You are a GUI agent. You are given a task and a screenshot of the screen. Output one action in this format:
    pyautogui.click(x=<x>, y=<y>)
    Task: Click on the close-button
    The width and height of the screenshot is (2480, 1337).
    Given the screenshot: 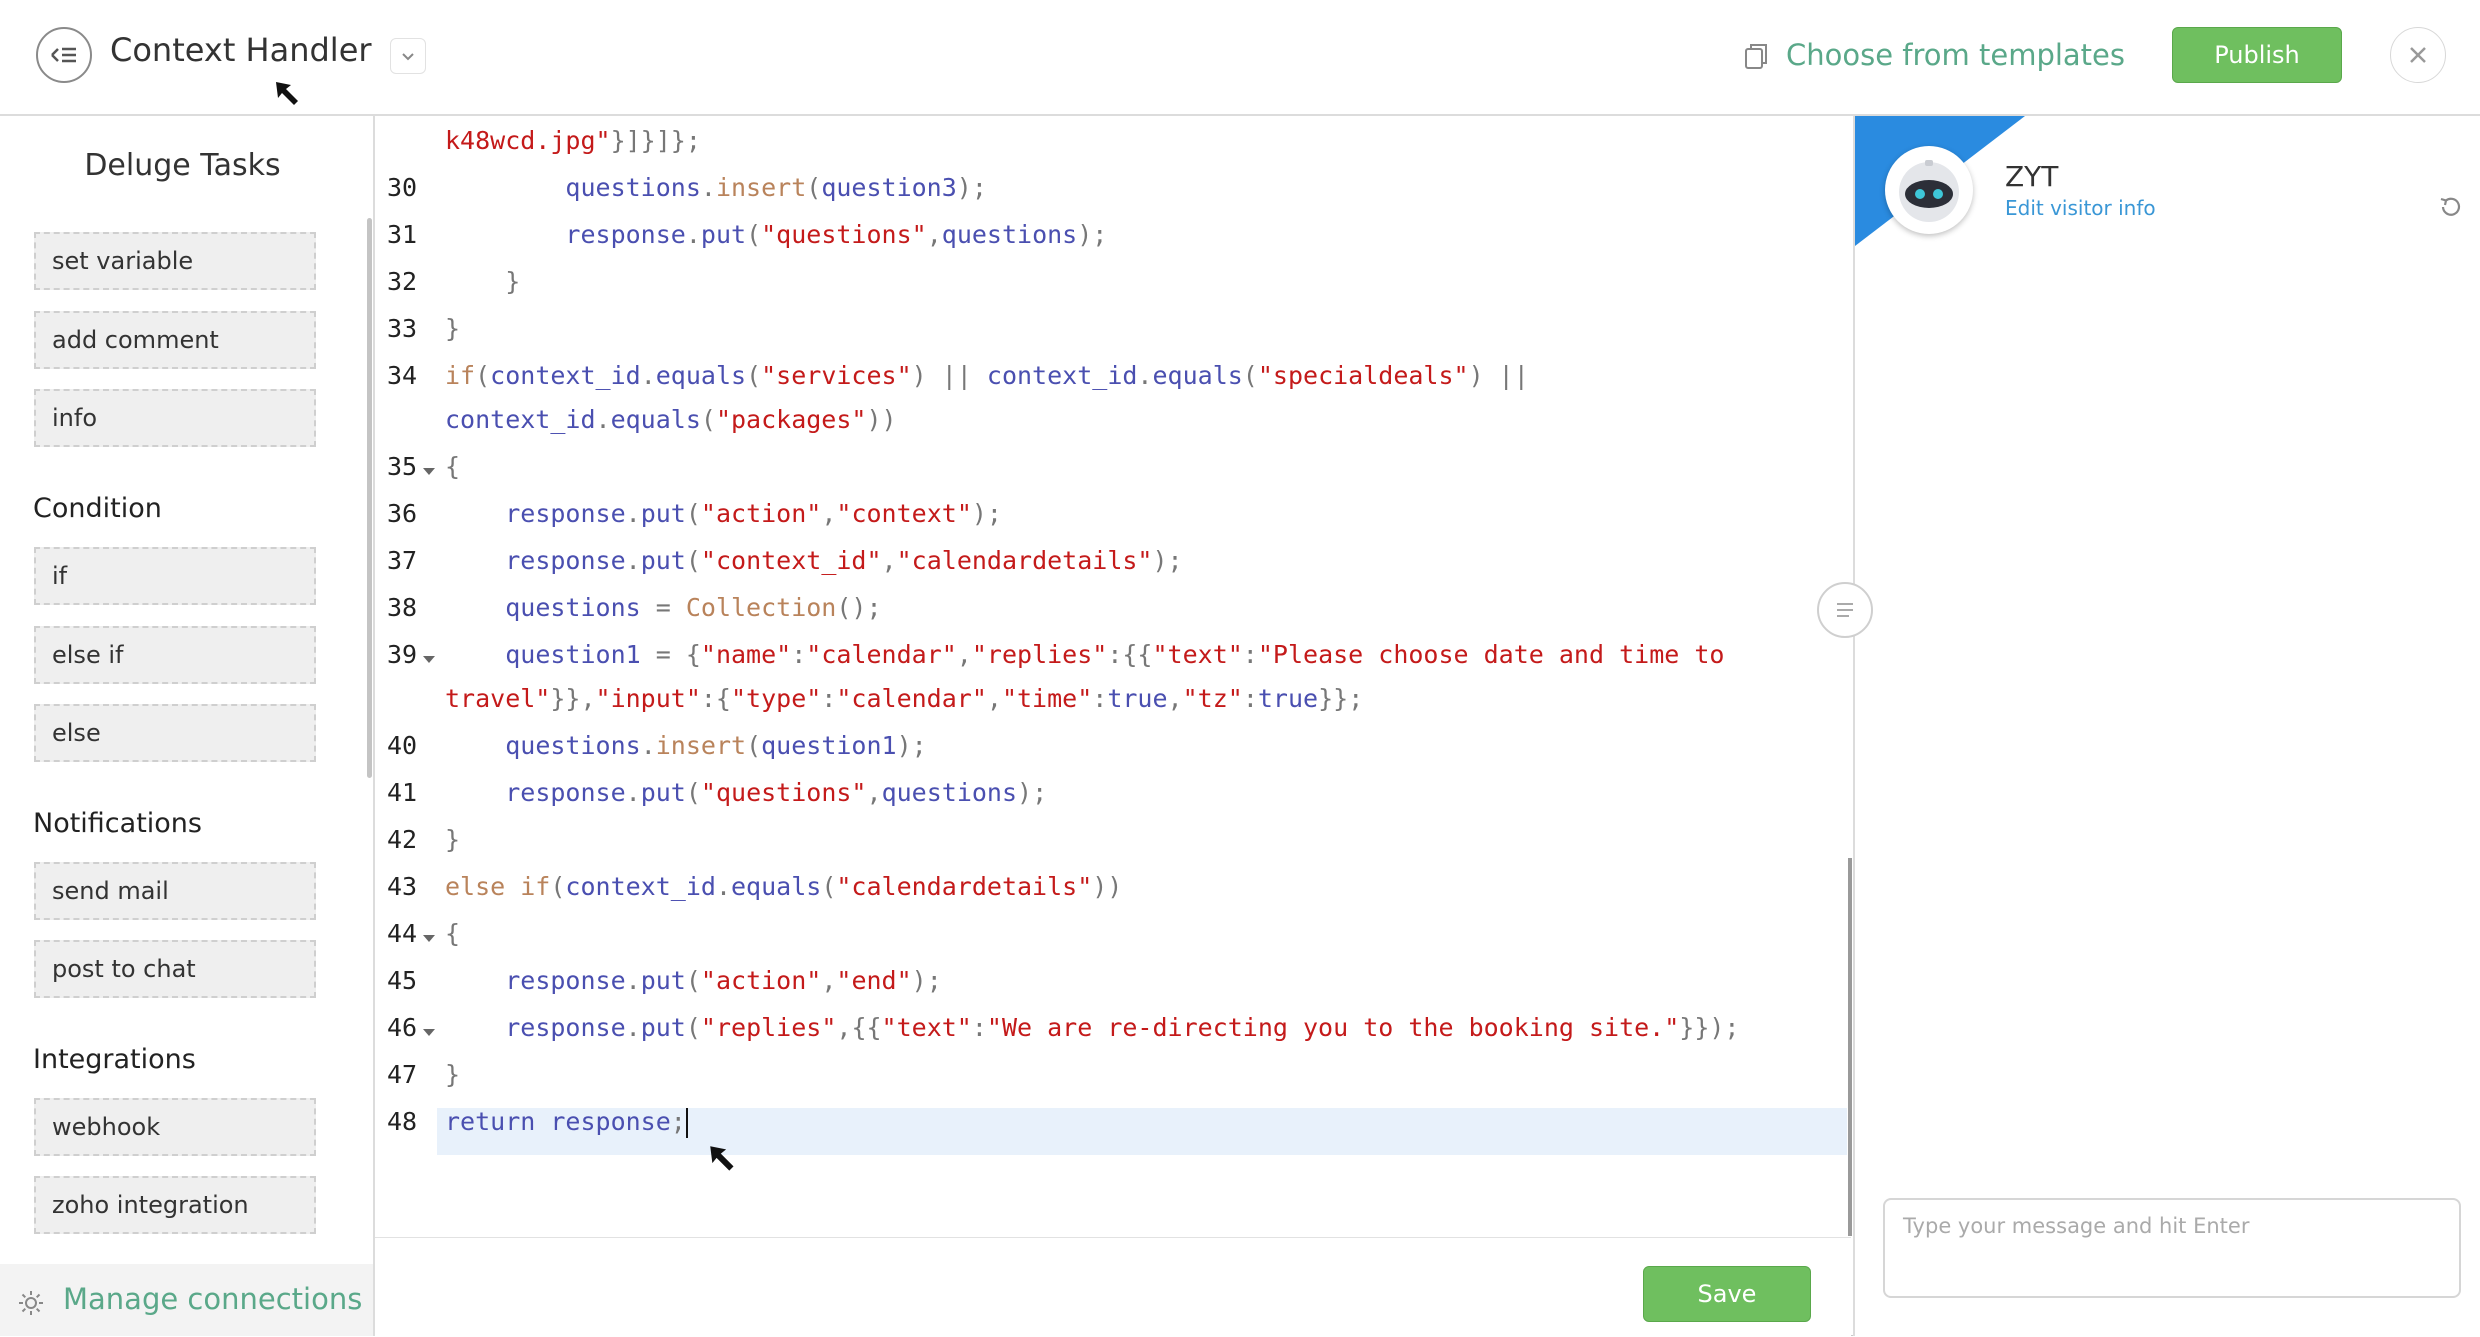 What is the action you would take?
    pyautogui.click(x=2418, y=55)
    